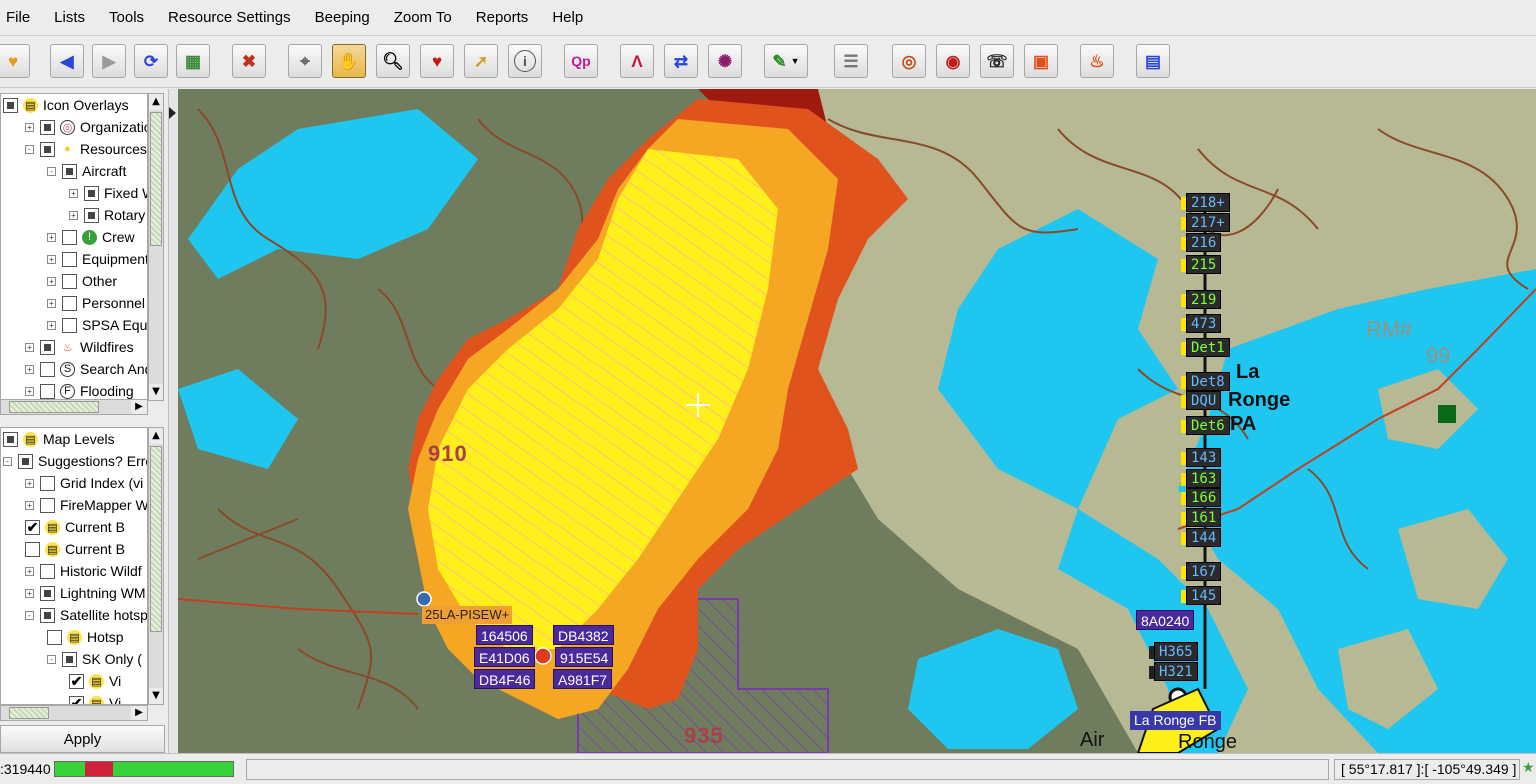  I want to click on resource-tag: 219, so click(1201, 299).